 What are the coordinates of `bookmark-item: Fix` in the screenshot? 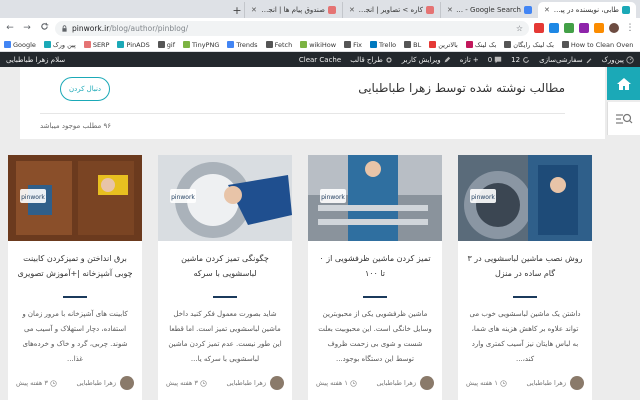 It's located at (353, 45).